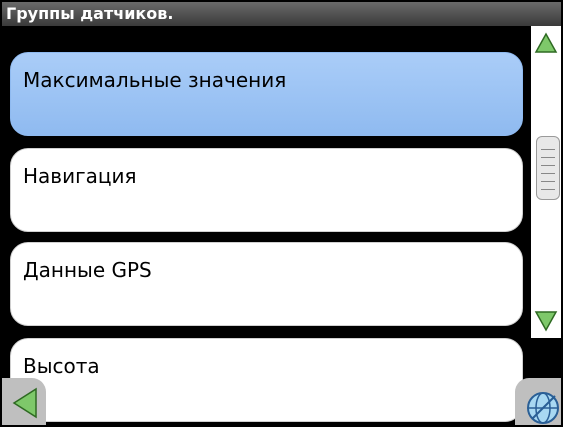  What do you see at coordinates (87, 270) in the screenshot?
I see `list-item-label: Данные GPS` at bounding box center [87, 270].